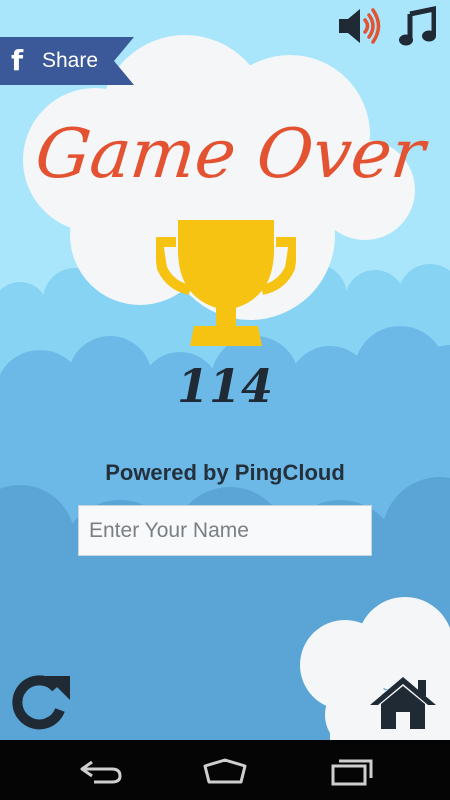 The image size is (450, 800). What do you see at coordinates (17, 60) in the screenshot?
I see `facebook-icon: f` at bounding box center [17, 60].